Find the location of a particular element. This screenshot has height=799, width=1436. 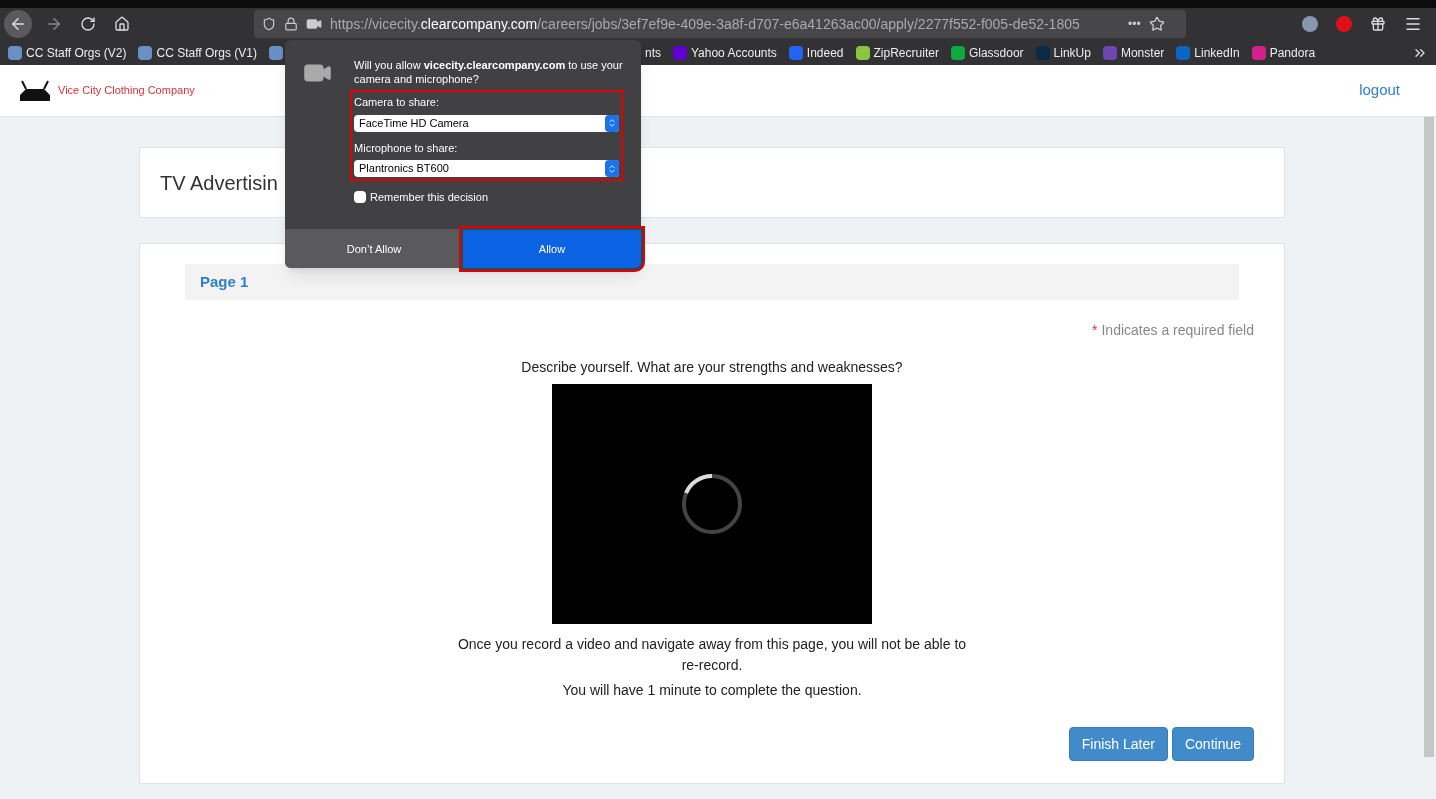

job-title: TV Advertisin is located at coordinates (219, 183).